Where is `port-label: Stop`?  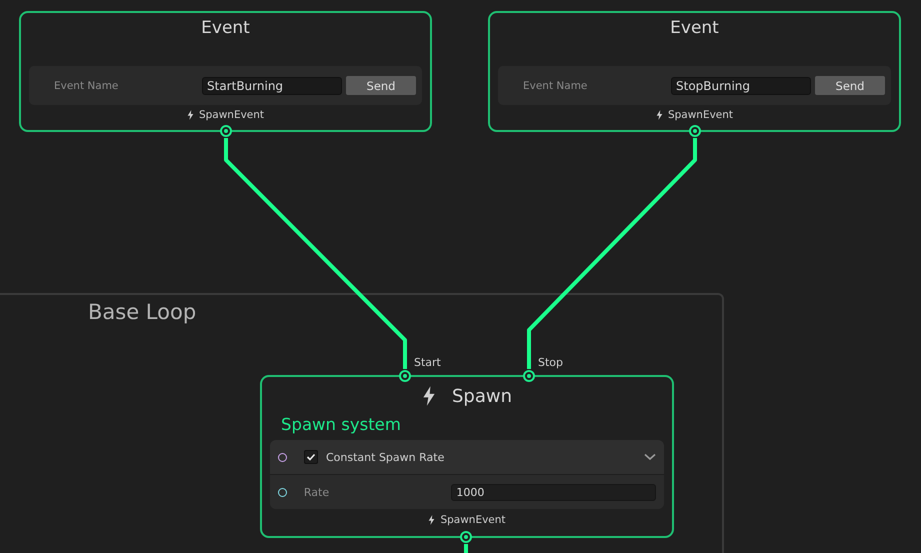 port-label: Stop is located at coordinates (551, 362).